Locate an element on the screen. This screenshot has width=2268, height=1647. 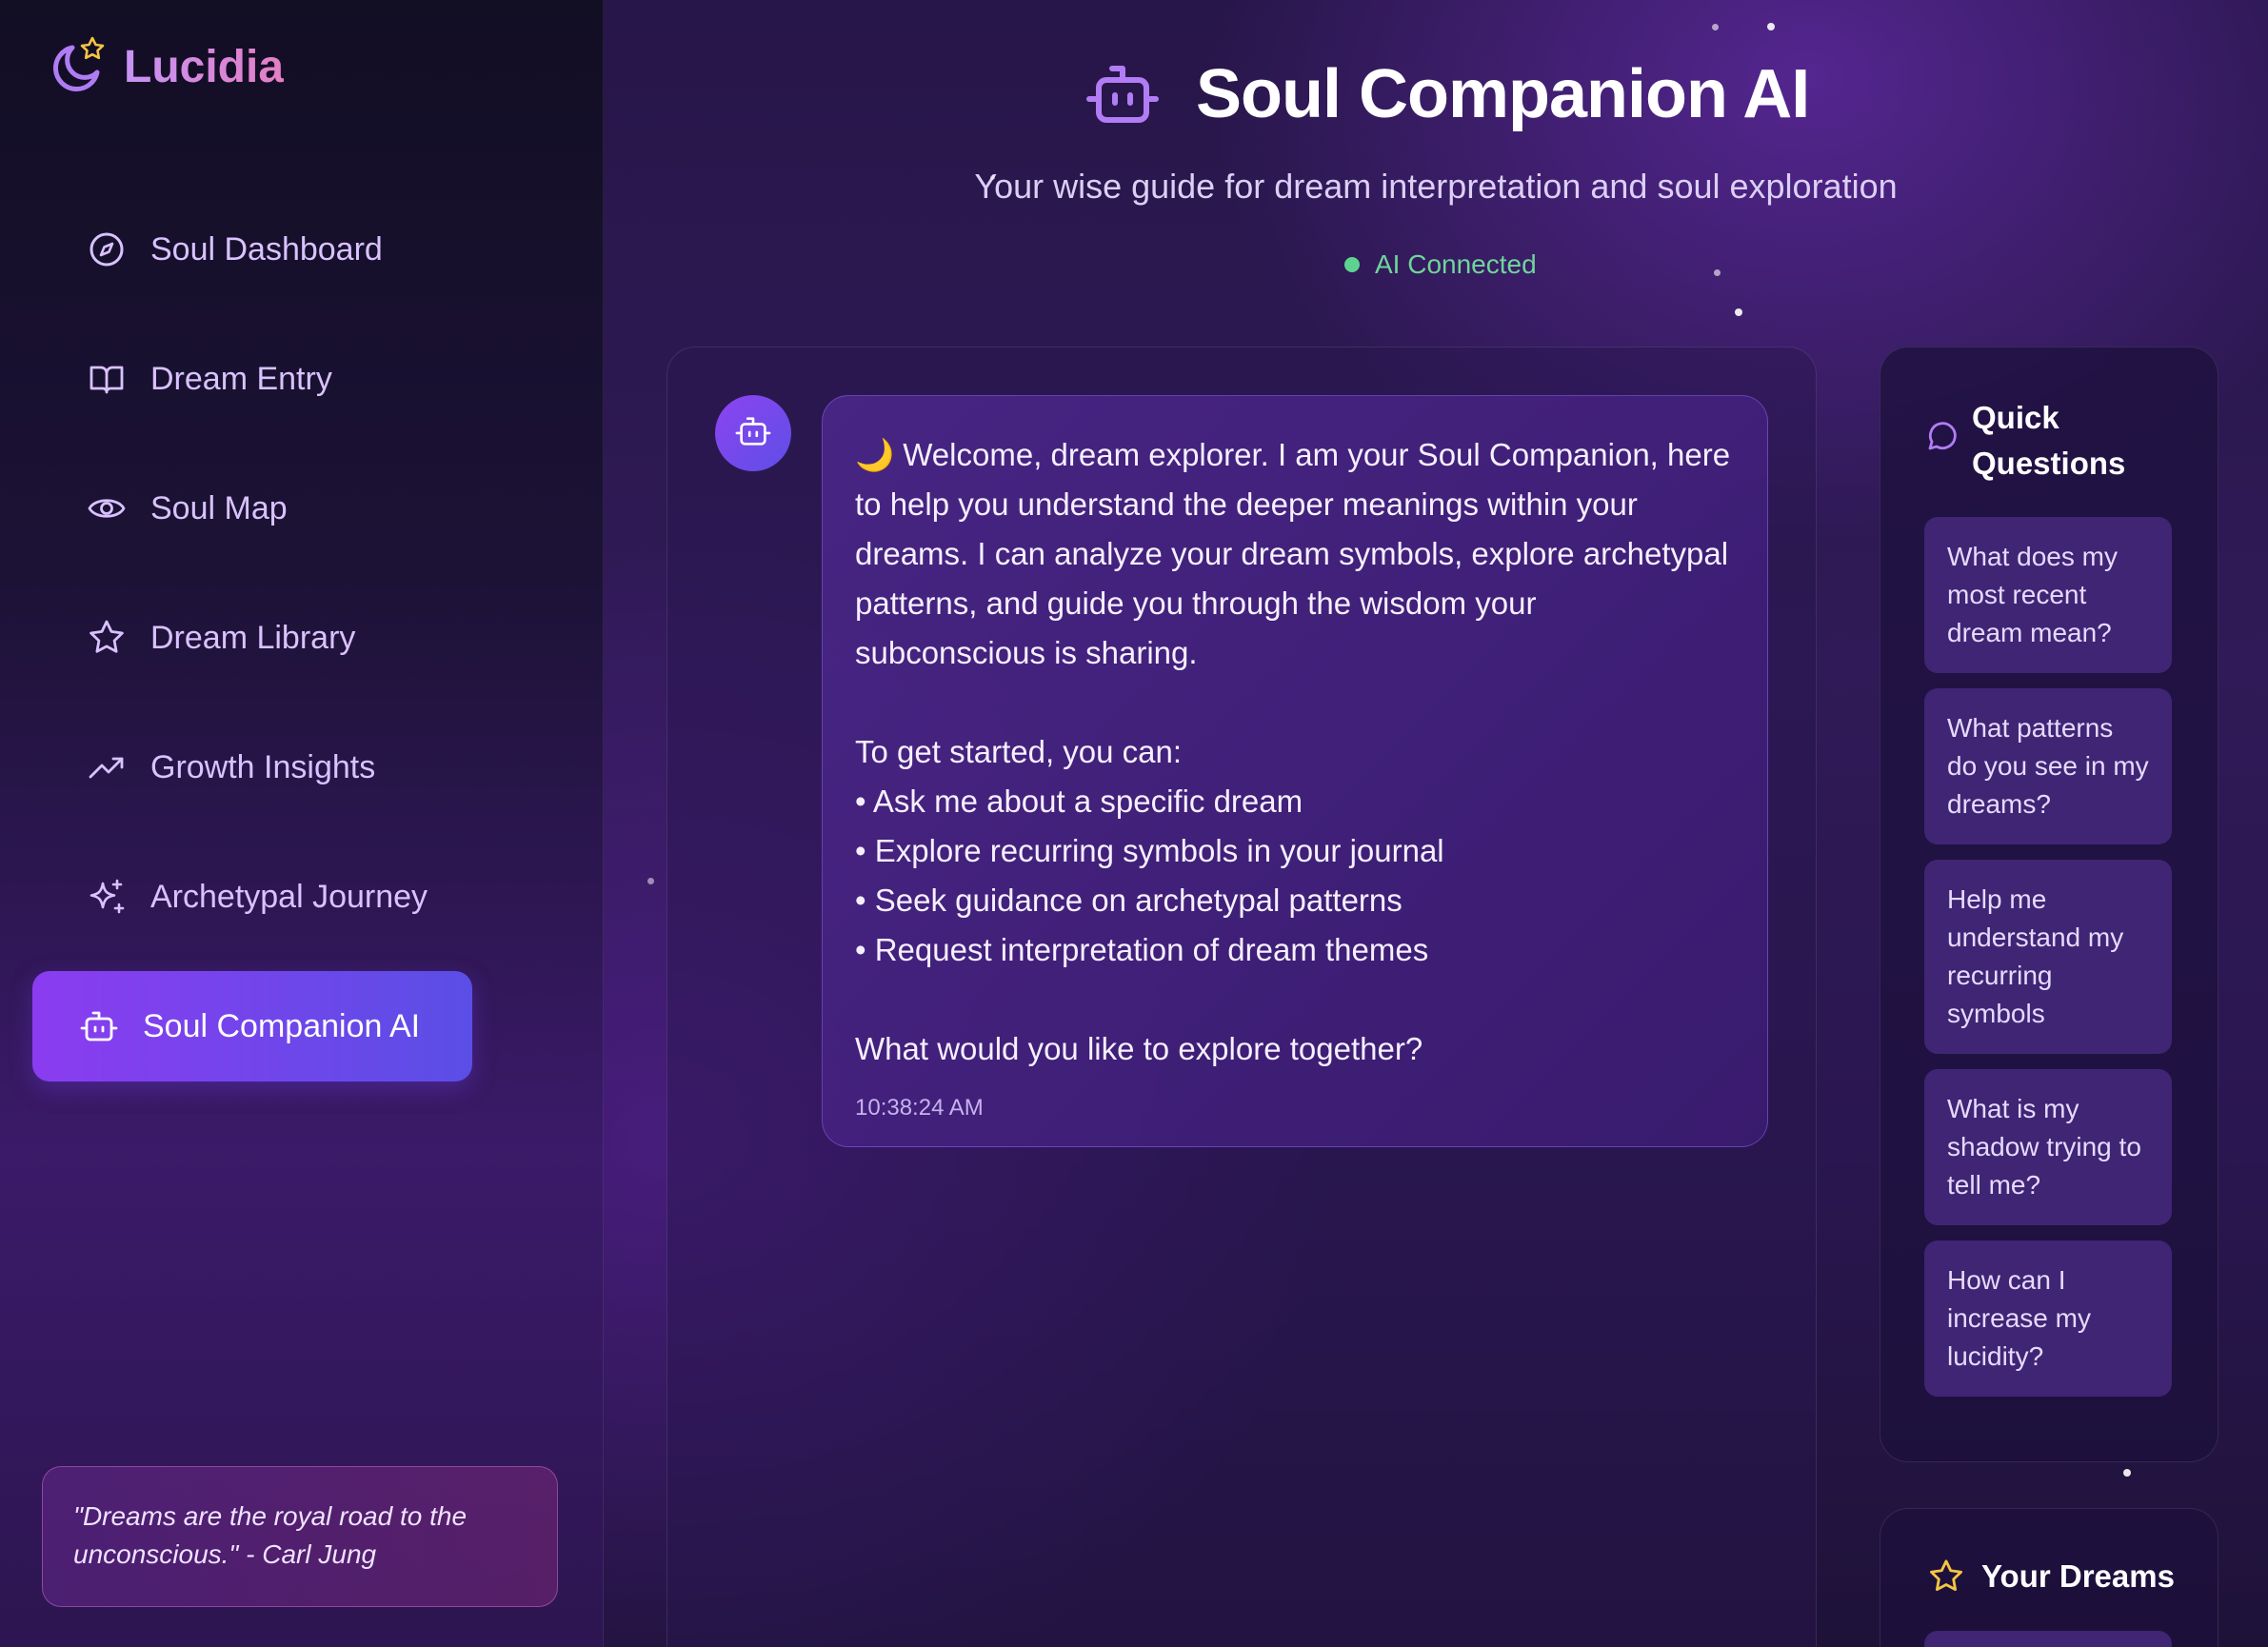
your-dreams-panel: Your Dreams is located at coordinates (2049, 1577).